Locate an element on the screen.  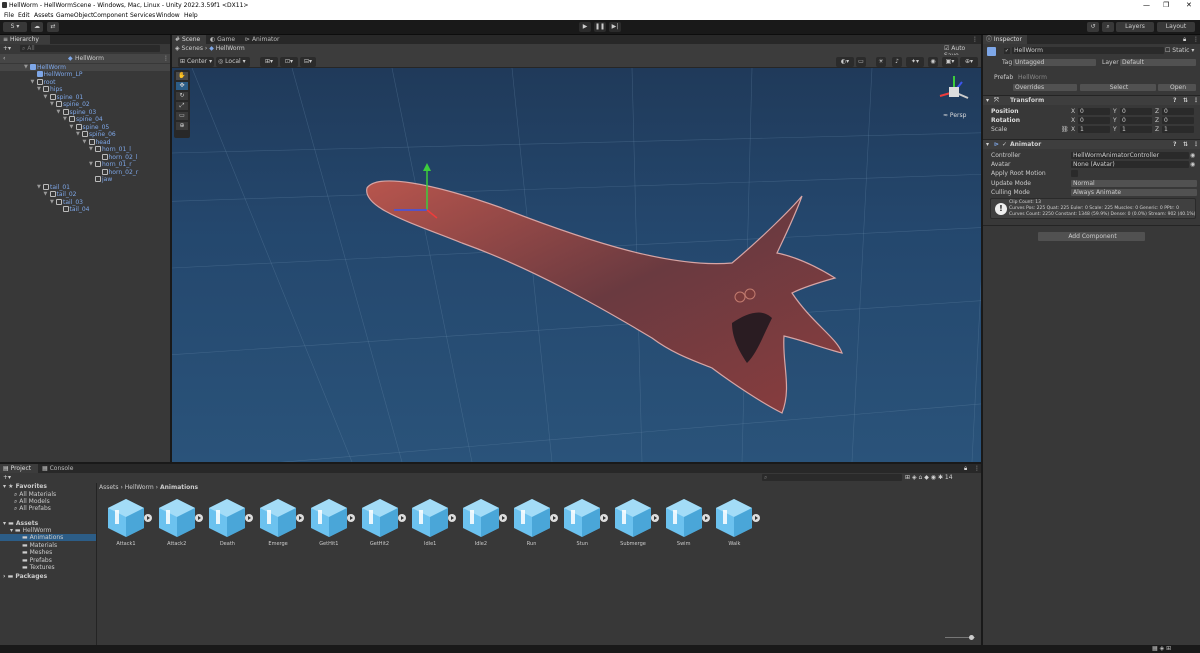
hierarchy-item: HellWorm_LP is located at coordinates (59, 74).